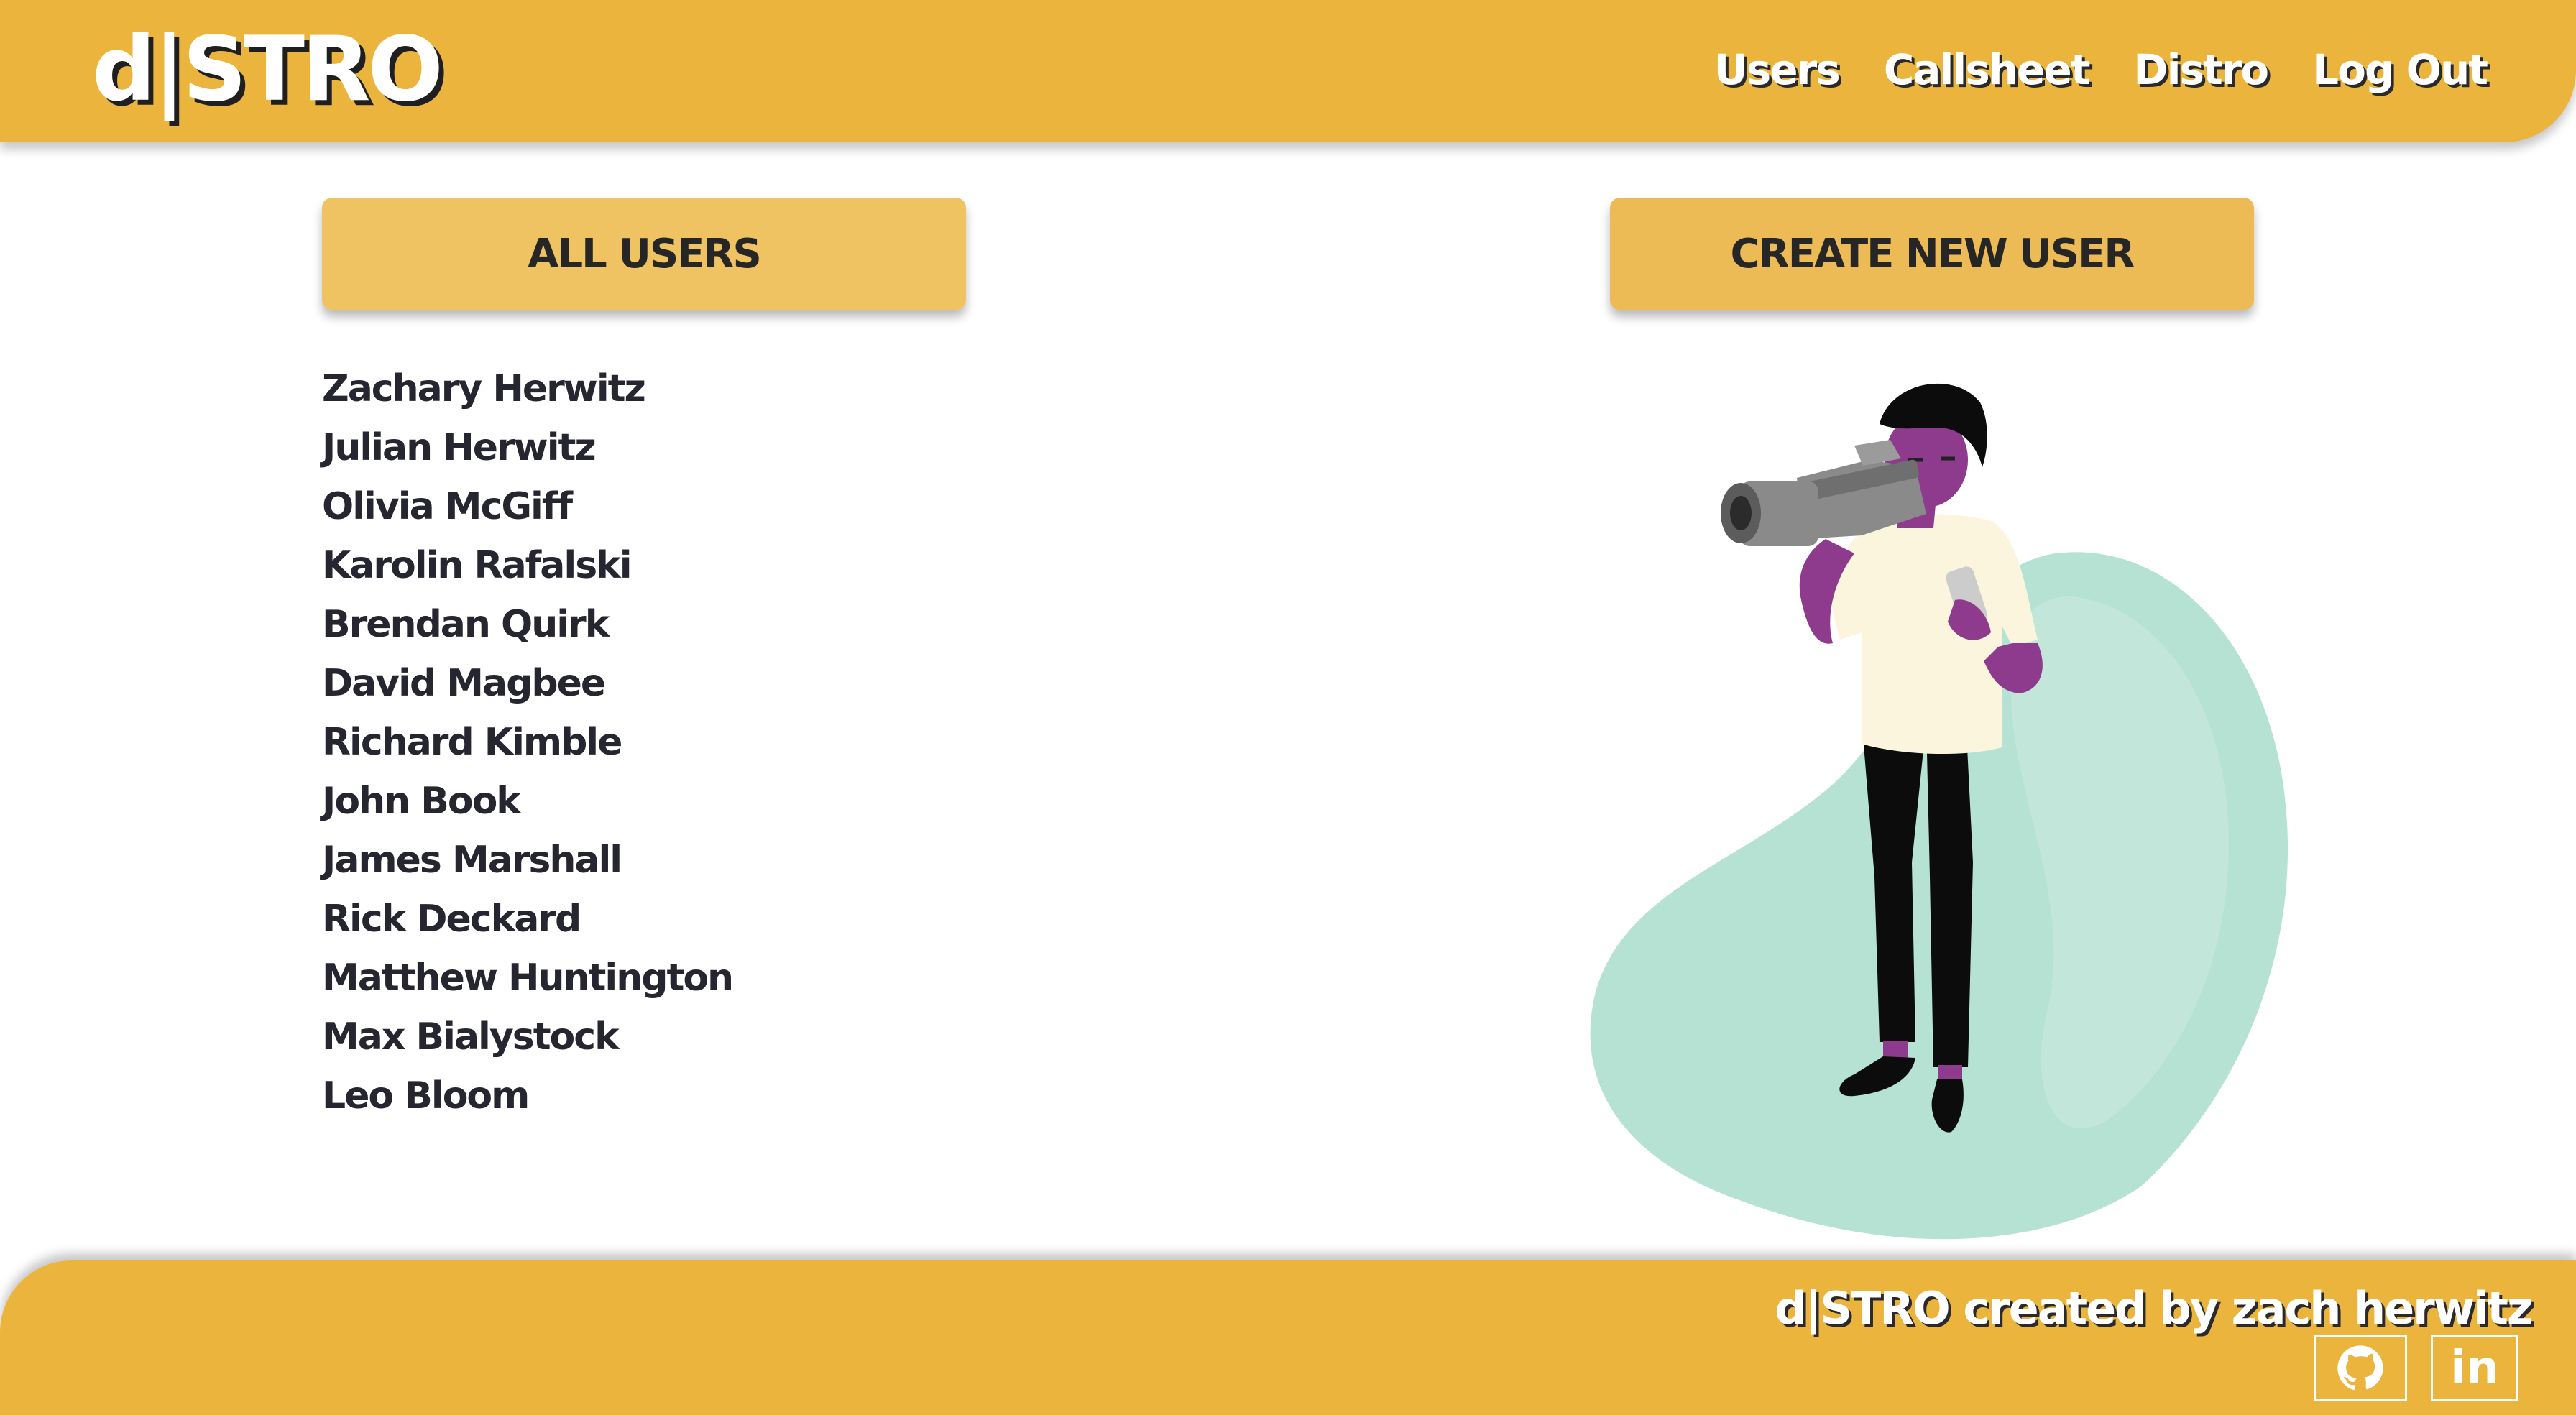  What do you see at coordinates (2400, 69) in the screenshot?
I see `nav-link-logout: Log Out` at bounding box center [2400, 69].